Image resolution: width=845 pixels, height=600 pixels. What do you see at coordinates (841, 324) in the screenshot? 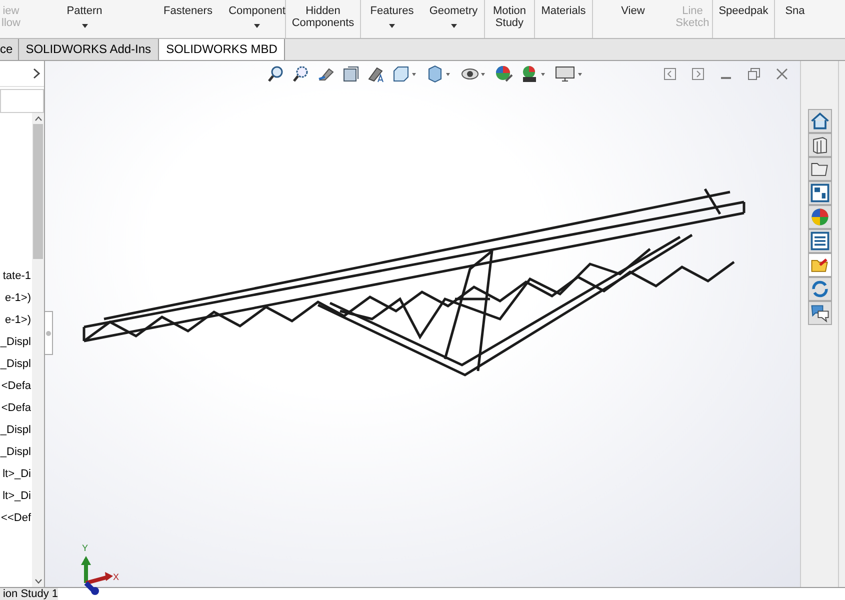
I see `vertical-scrollbar` at bounding box center [841, 324].